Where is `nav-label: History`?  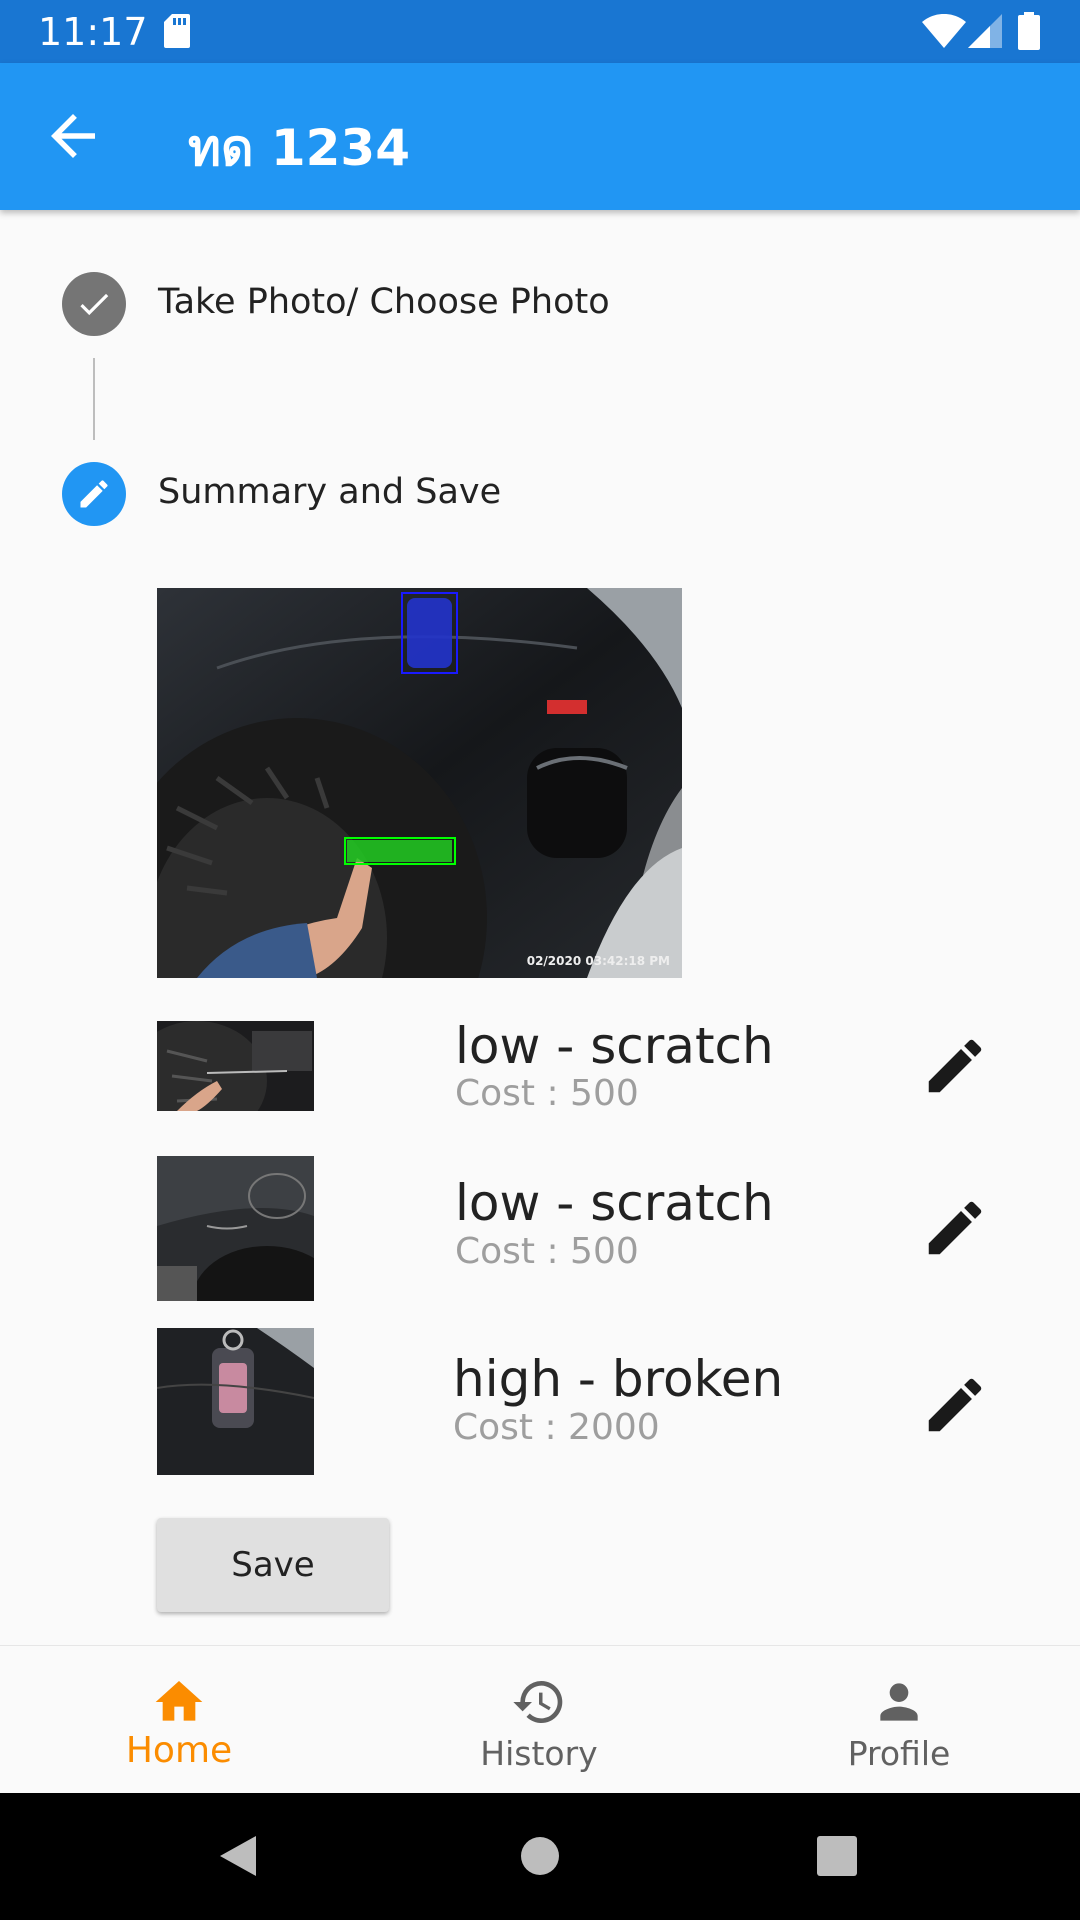 nav-label: History is located at coordinates (539, 1753).